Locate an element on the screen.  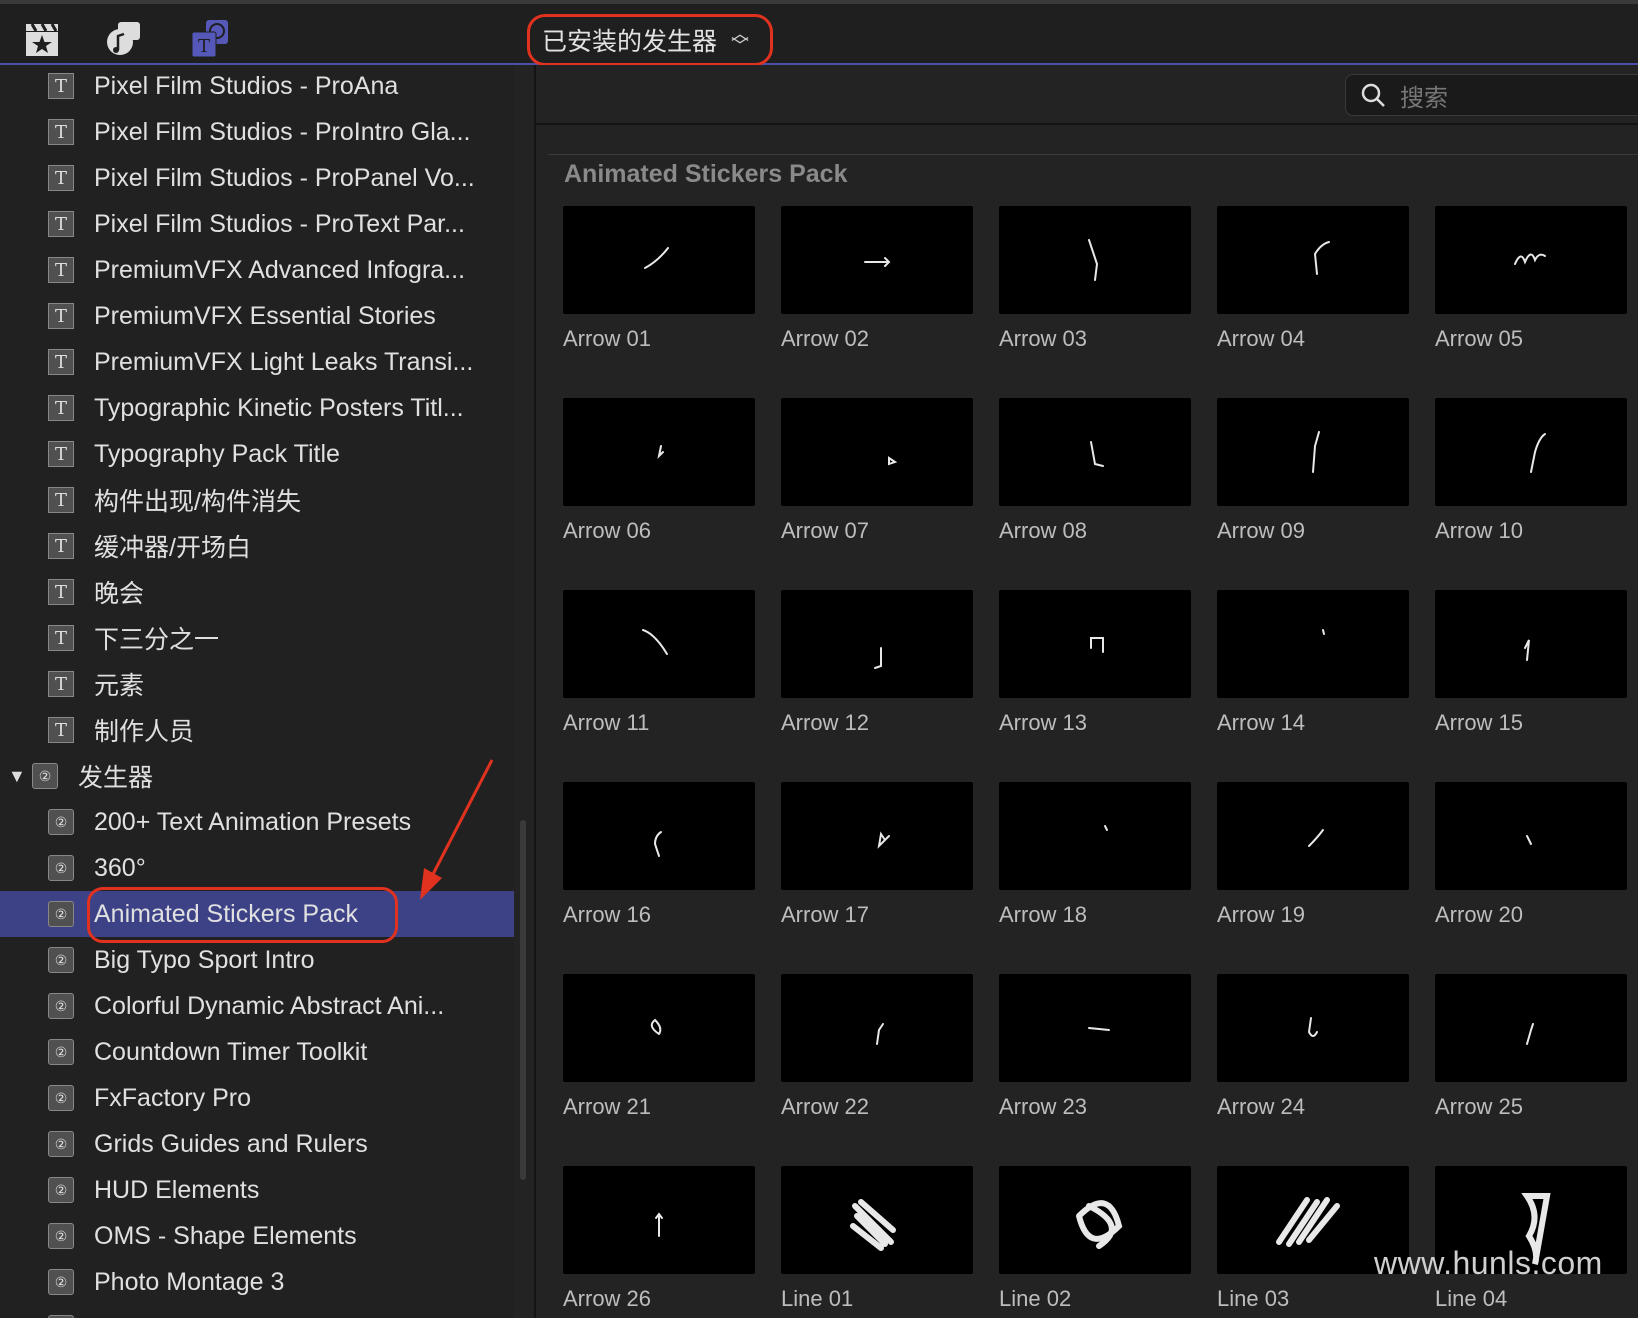
disclosure-triangle-icon: ▼ is located at coordinates (17, 776).